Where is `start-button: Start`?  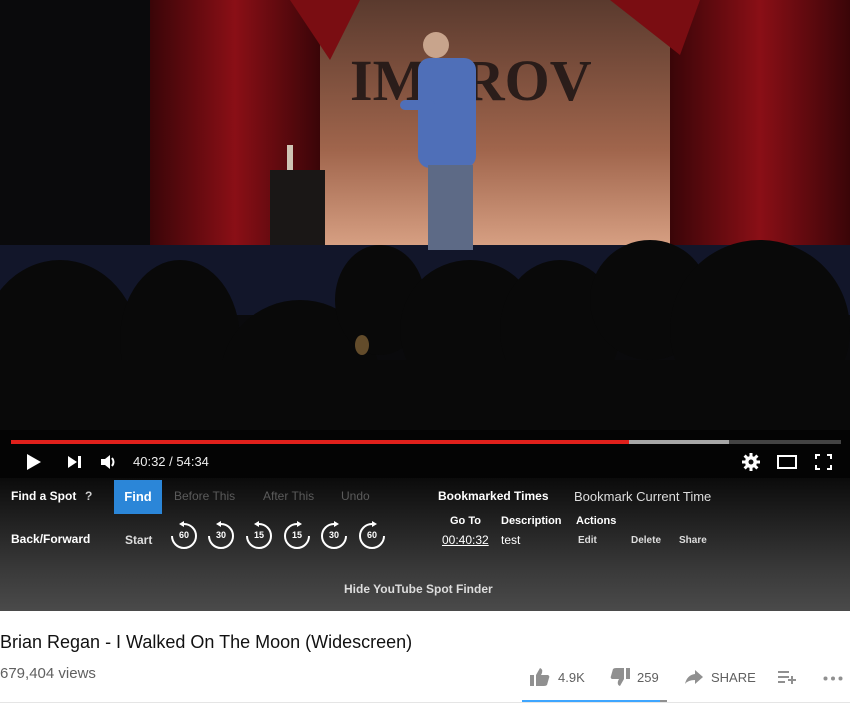 start-button: Start is located at coordinates (138, 540).